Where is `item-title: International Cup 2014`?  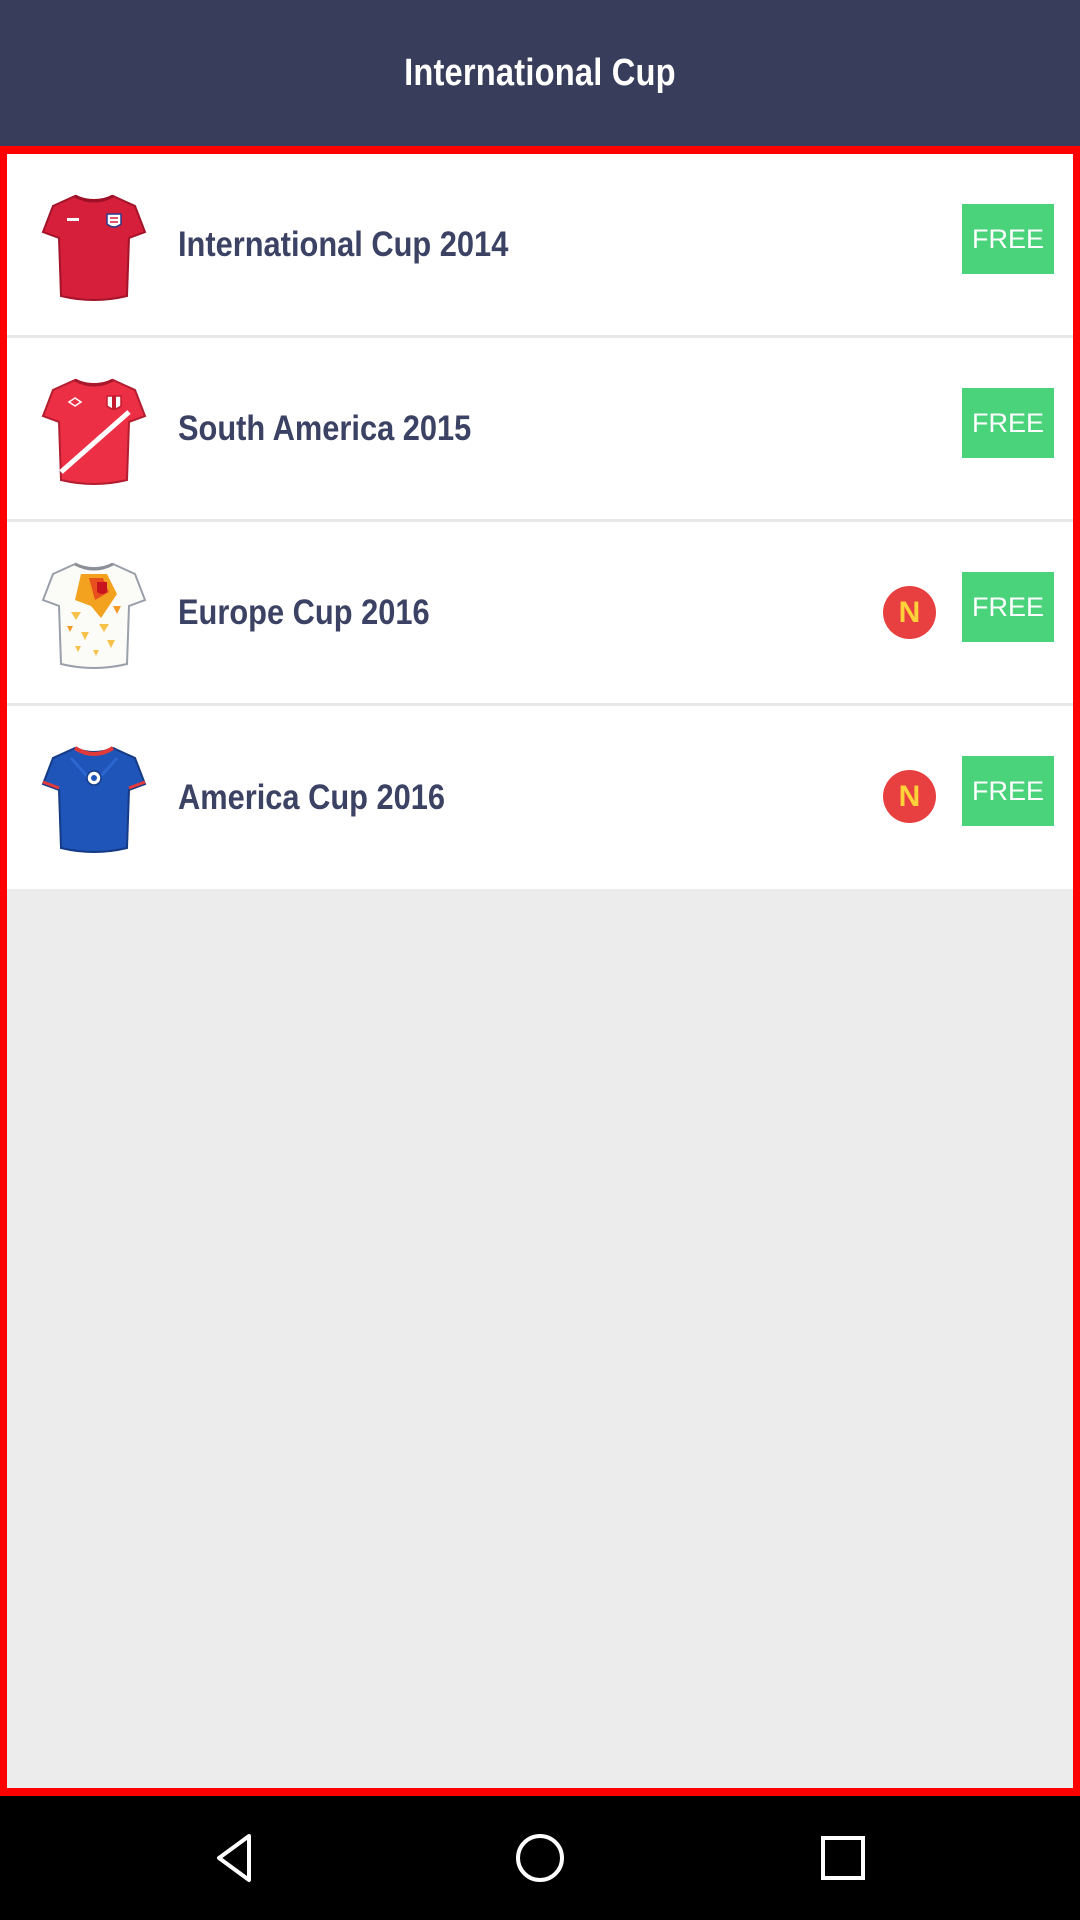
item-title: International Cup 2014 is located at coordinates (343, 244).